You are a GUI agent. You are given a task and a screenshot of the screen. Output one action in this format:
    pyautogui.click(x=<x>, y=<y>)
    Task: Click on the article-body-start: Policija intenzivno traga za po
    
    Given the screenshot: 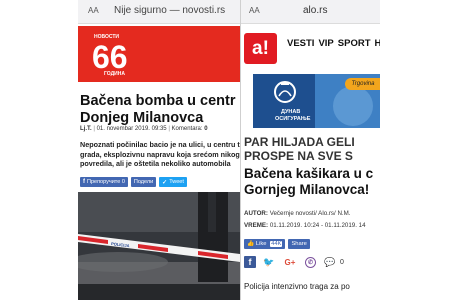 What is the action you would take?
    pyautogui.click(x=297, y=286)
    